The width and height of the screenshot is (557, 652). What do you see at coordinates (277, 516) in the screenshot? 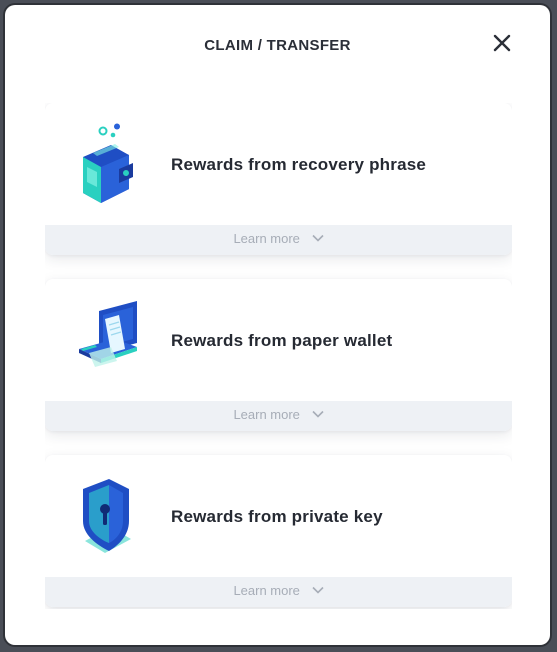
I see `option-label: Rewards from private key` at bounding box center [277, 516].